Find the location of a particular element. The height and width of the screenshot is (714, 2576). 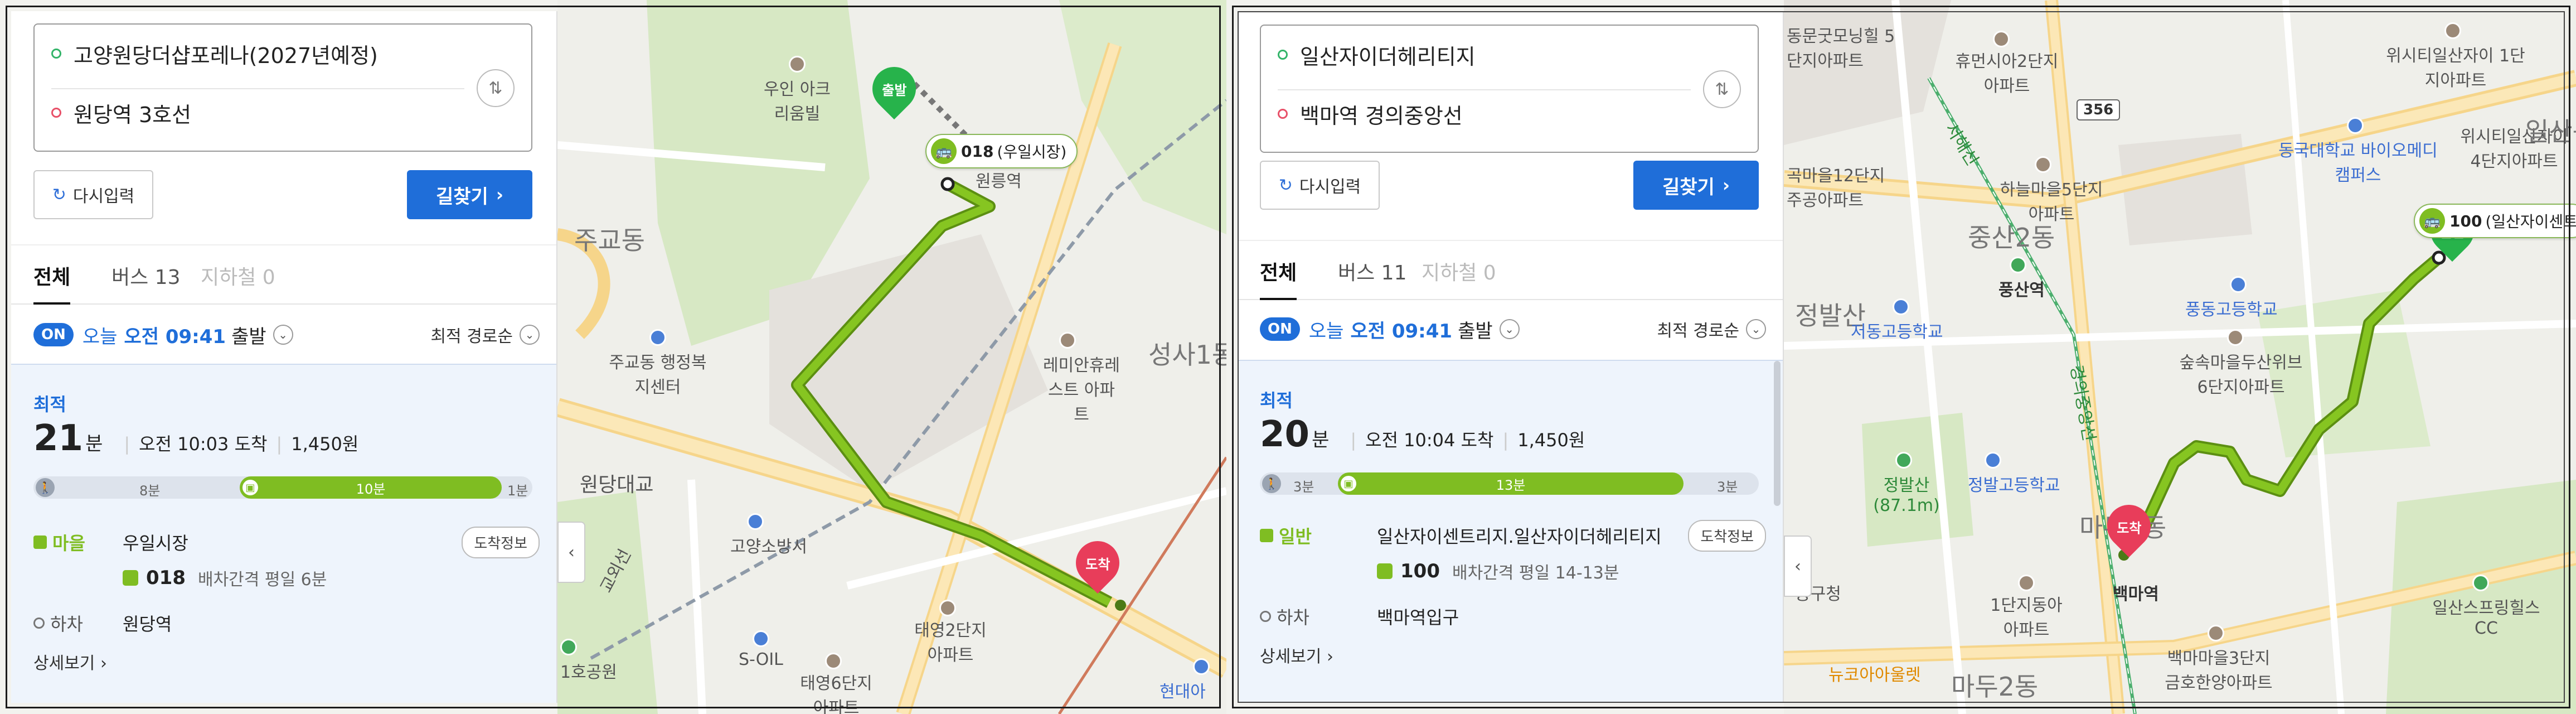

alight-type: 하차 is located at coordinates (1305, 616).